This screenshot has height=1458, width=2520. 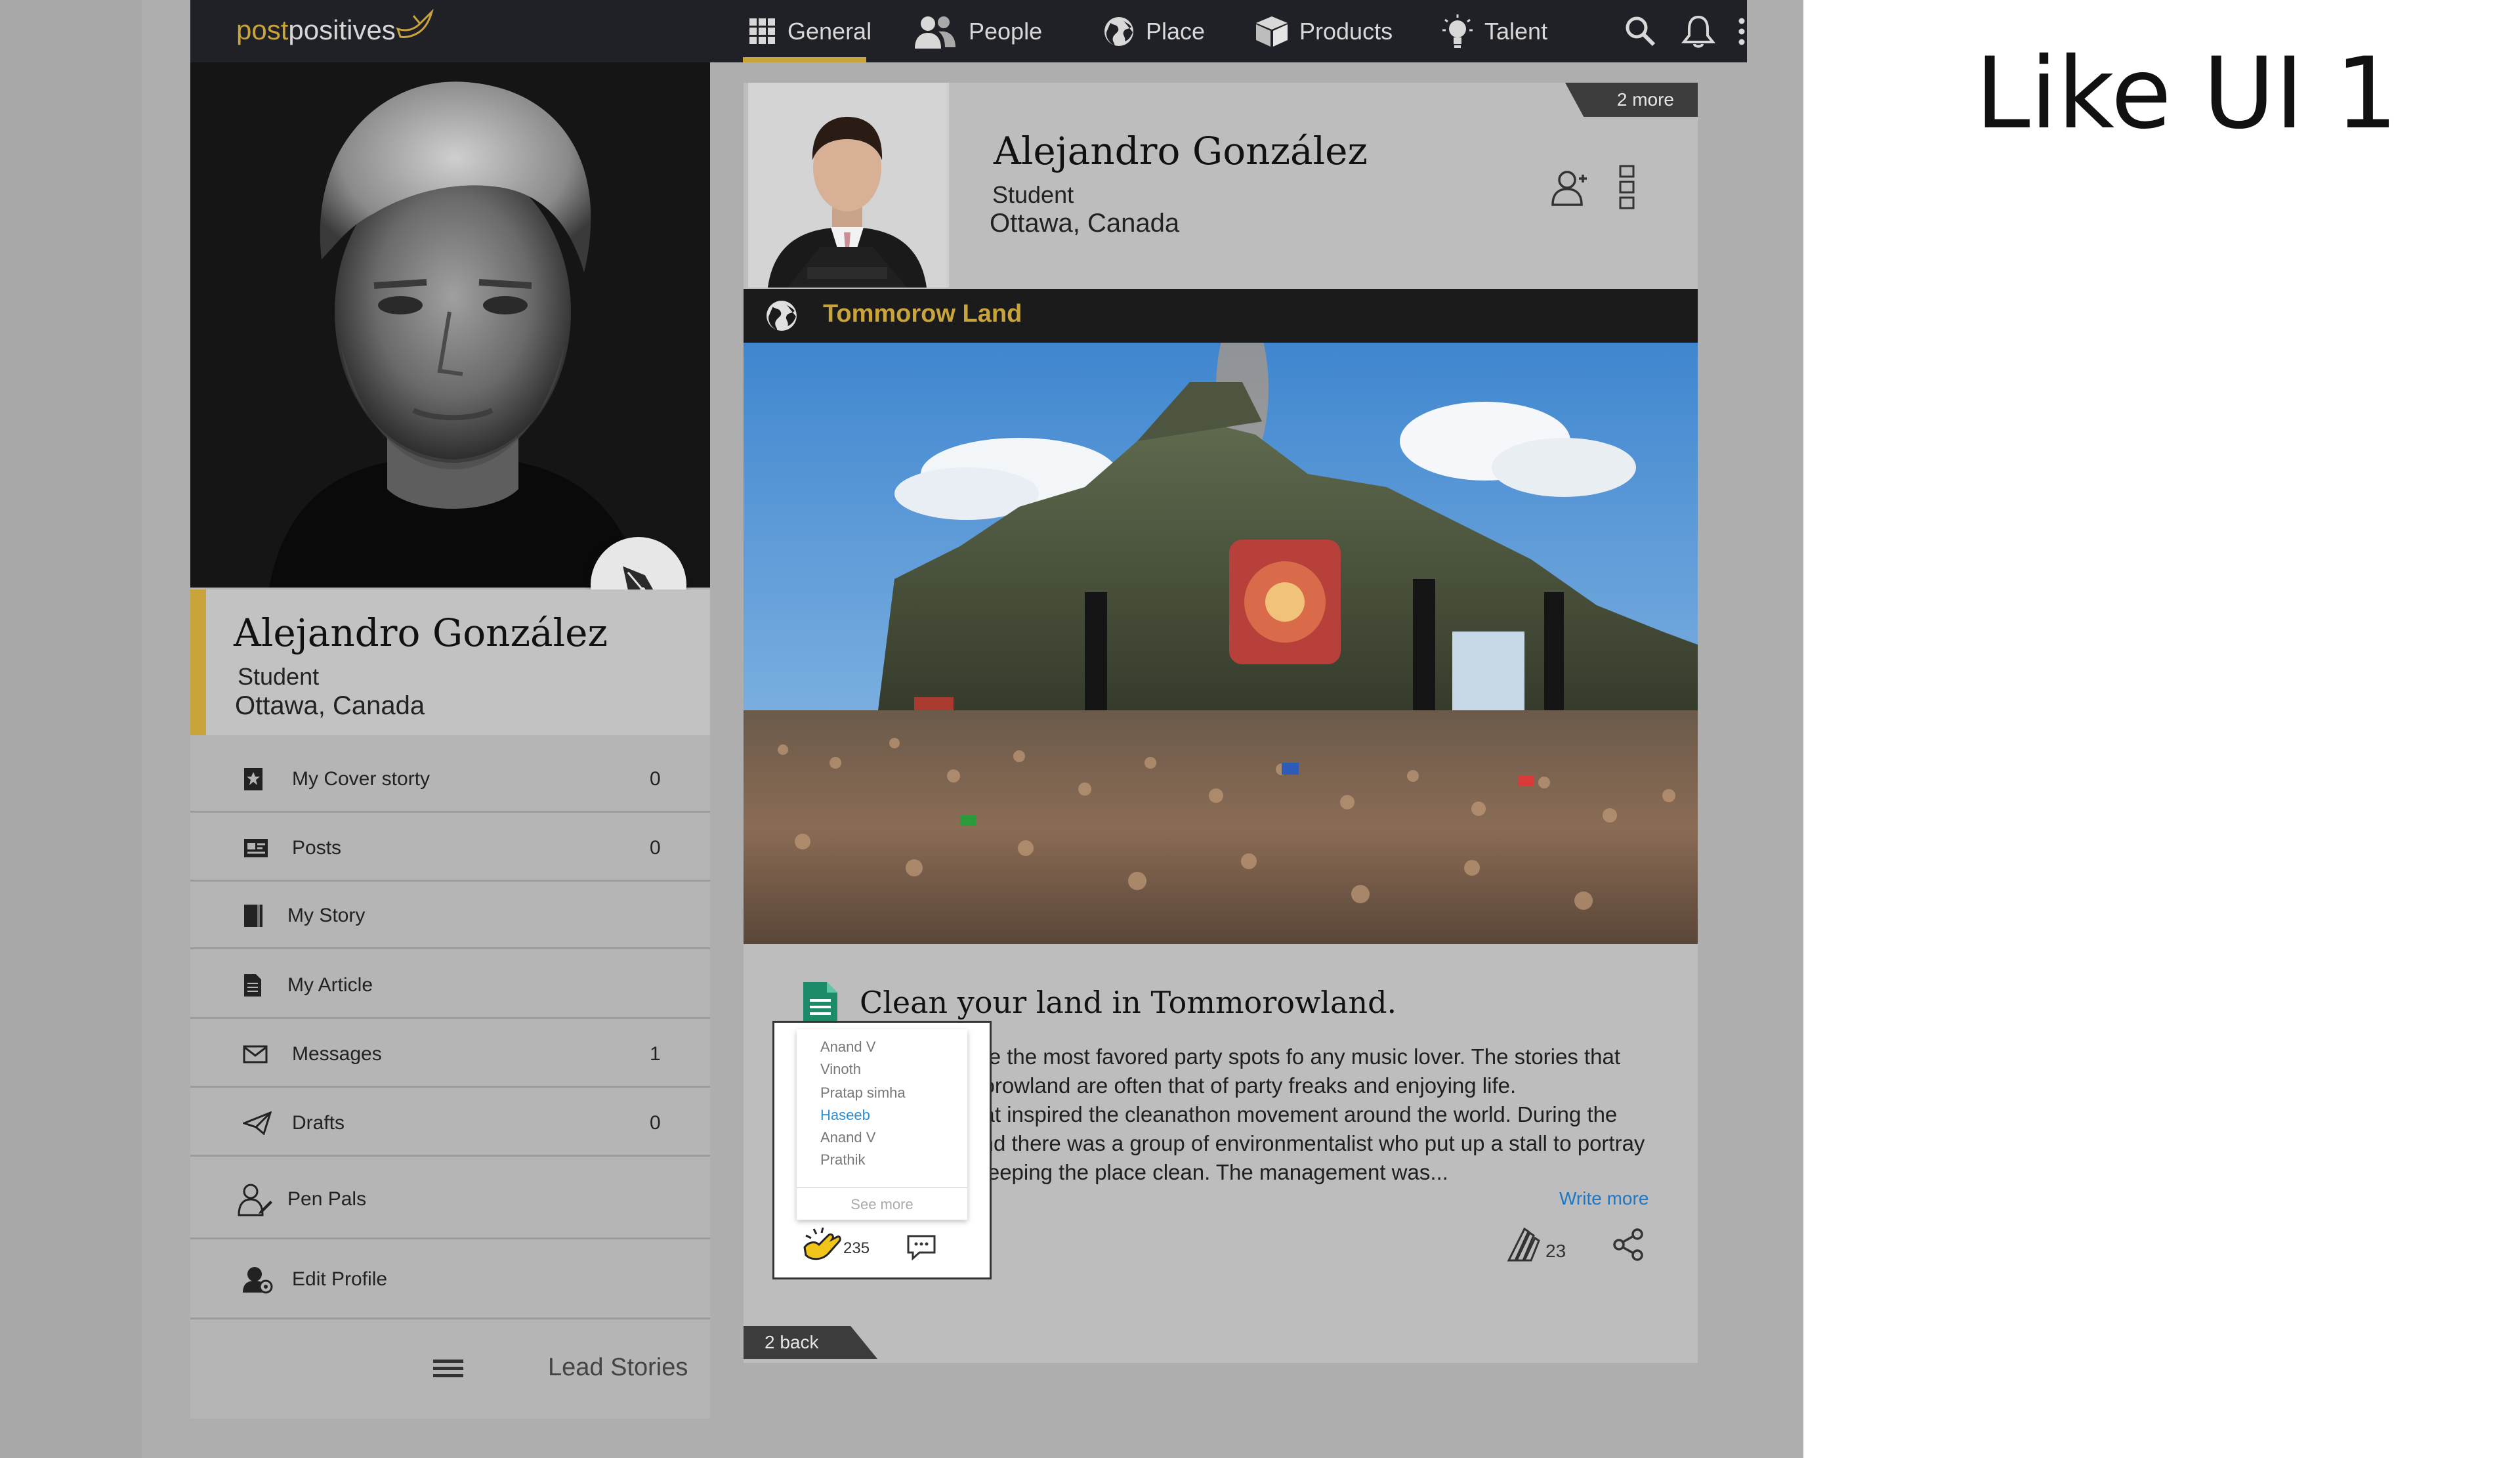 I want to click on author-avatar, so click(x=847, y=185).